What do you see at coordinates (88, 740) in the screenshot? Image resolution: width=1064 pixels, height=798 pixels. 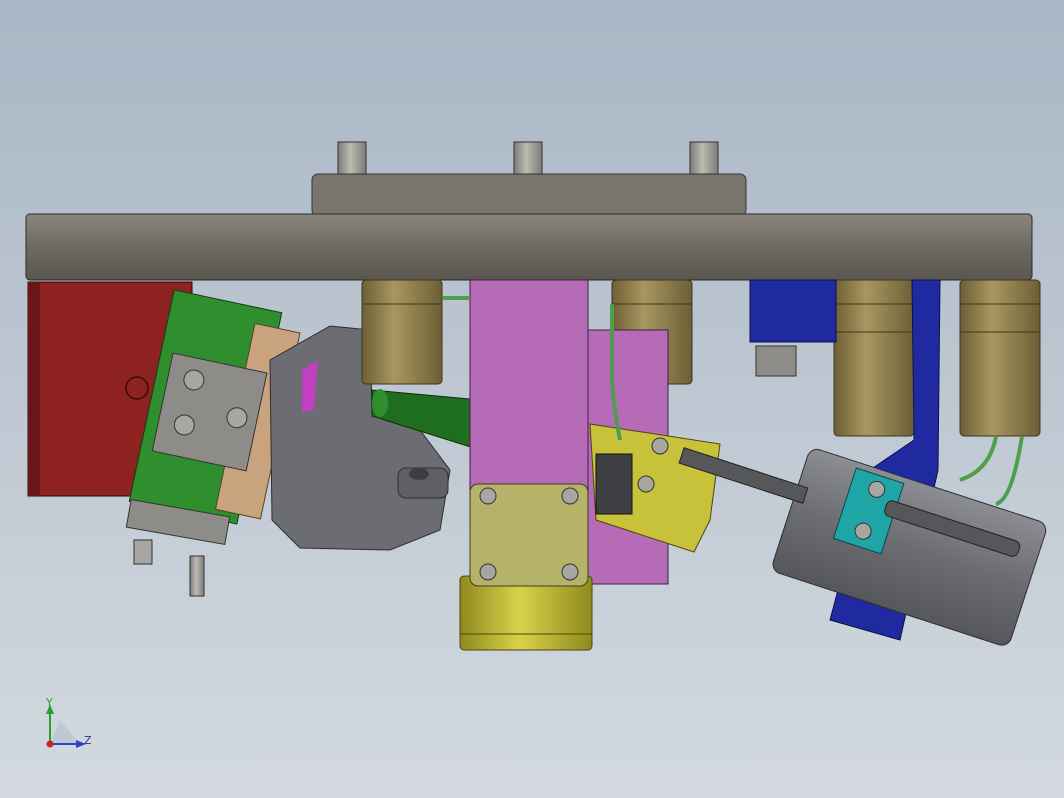 I see `z-axis-label: Z` at bounding box center [88, 740].